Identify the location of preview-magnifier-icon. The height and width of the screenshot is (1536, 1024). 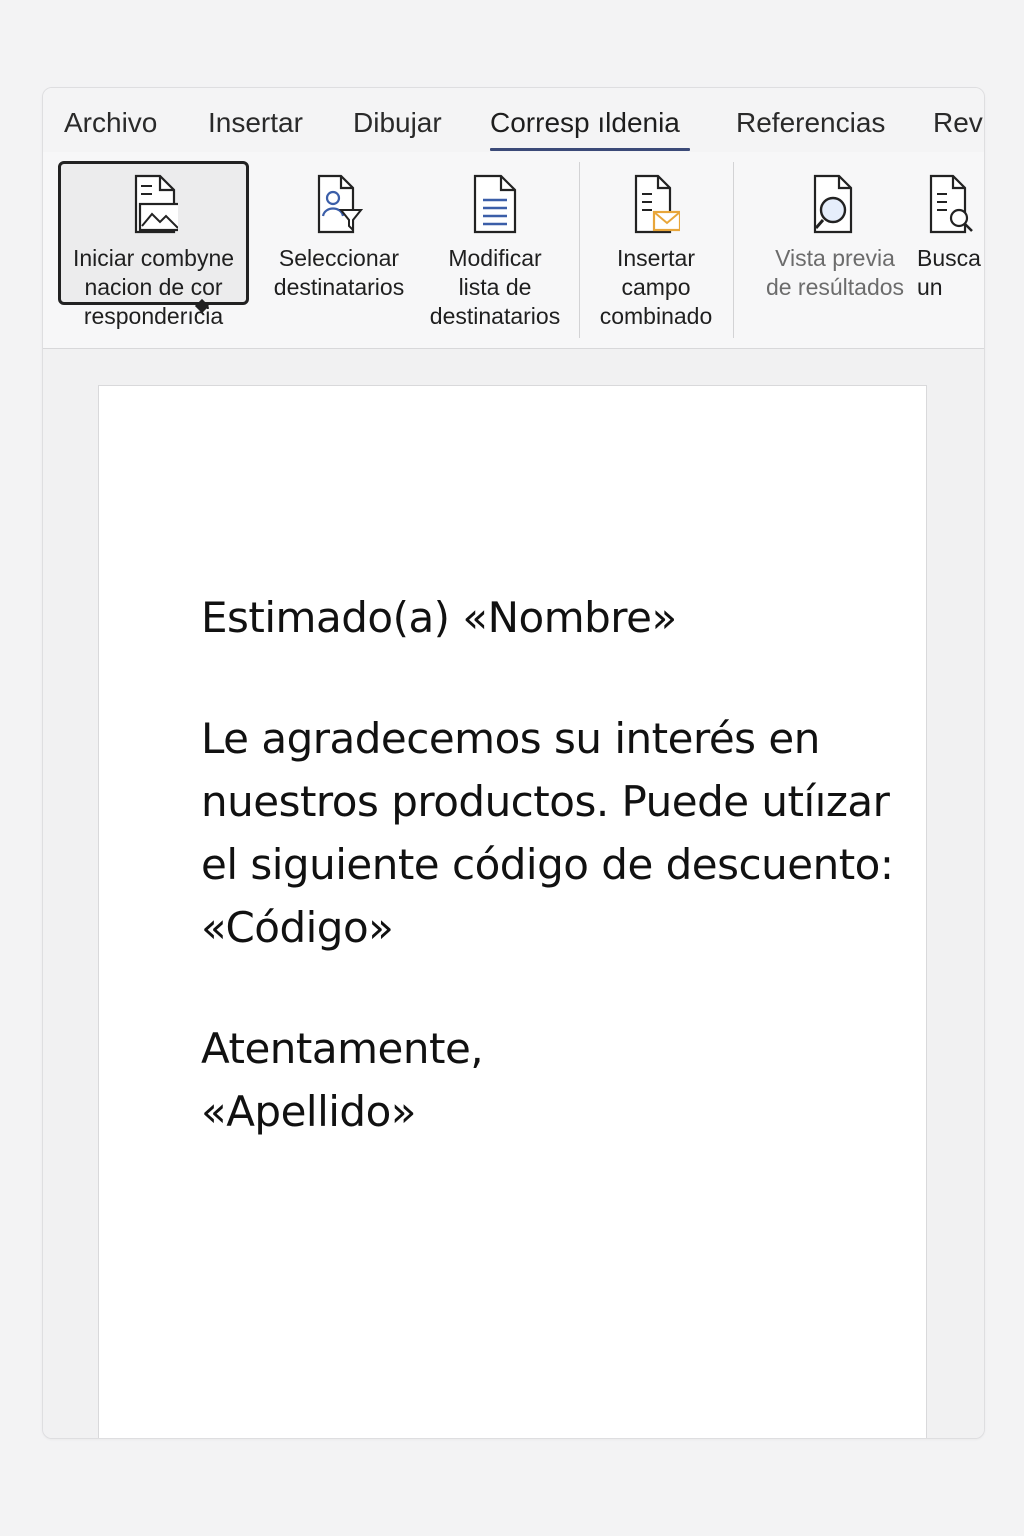
(833, 204).